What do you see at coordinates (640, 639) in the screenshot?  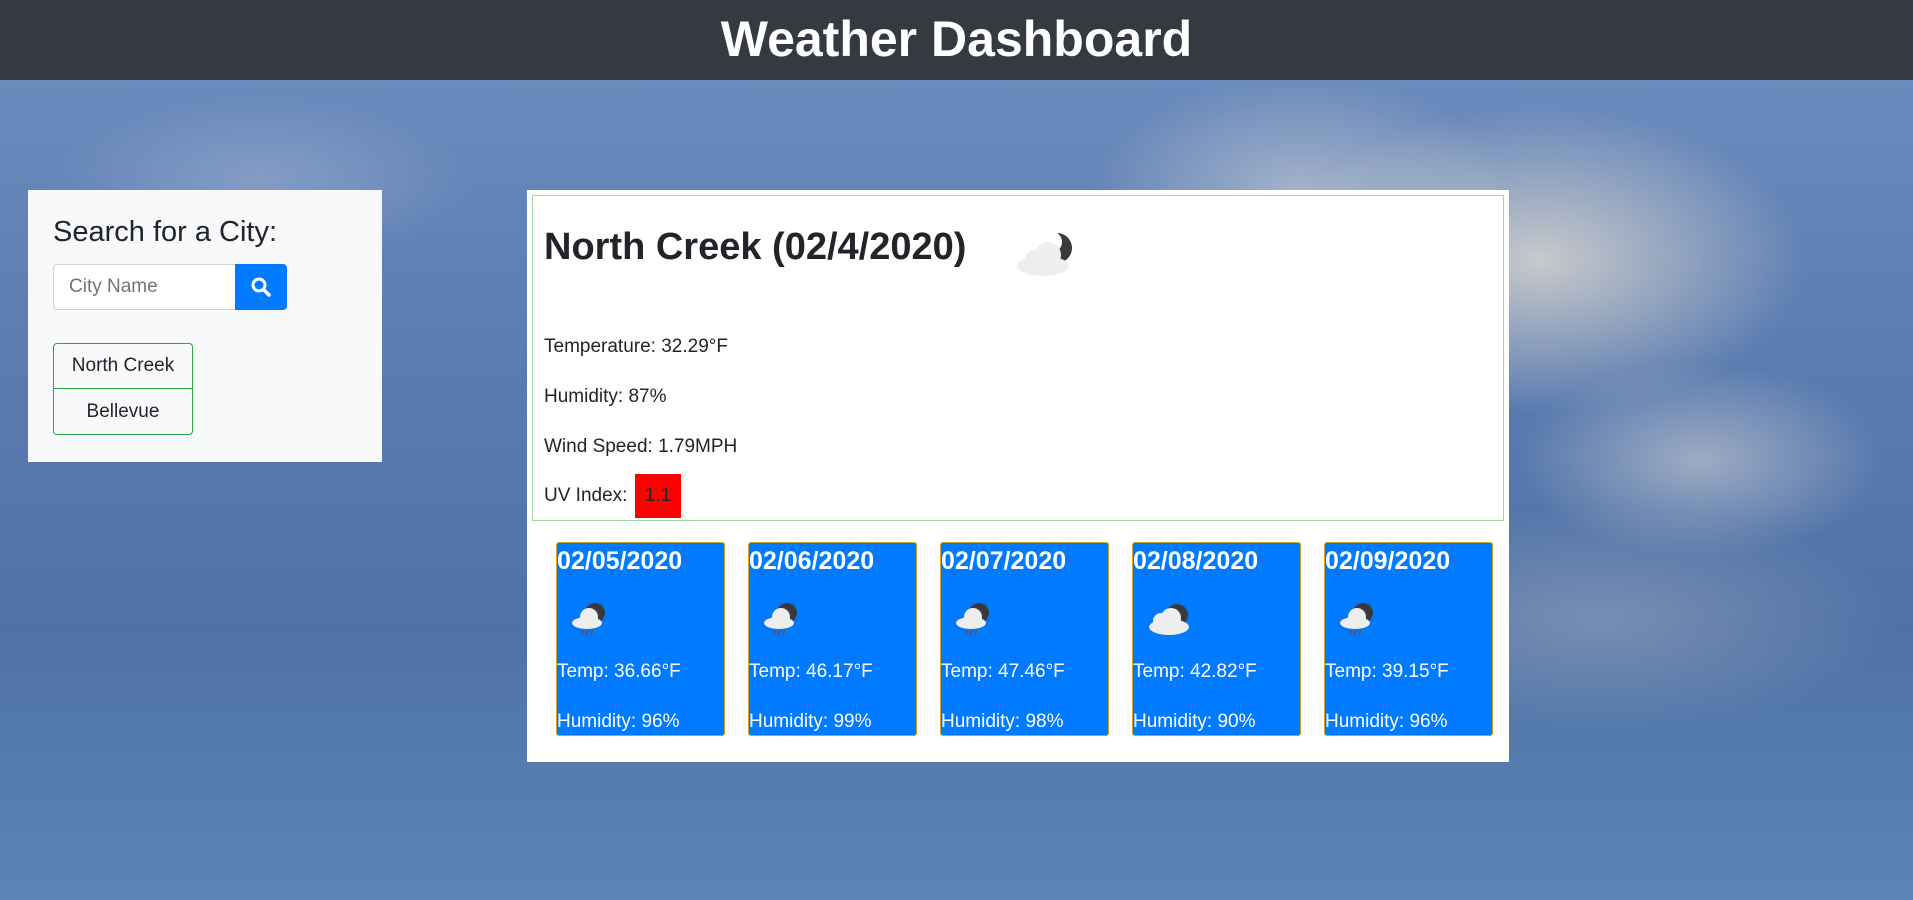 I see `forecast-card: 02/05/2020 Temp: 36.66°F Humidity: 96%` at bounding box center [640, 639].